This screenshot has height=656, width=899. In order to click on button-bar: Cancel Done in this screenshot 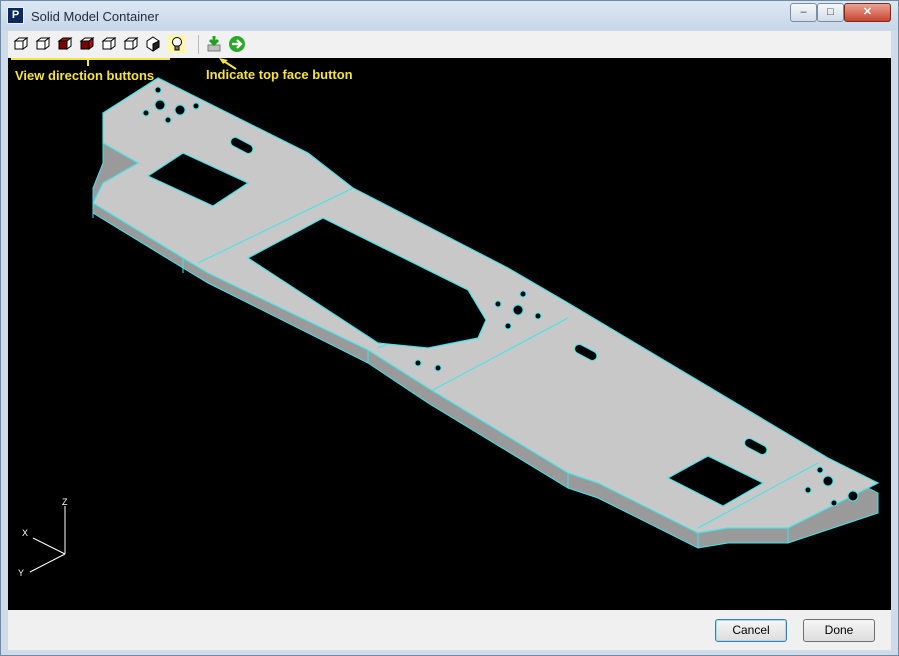, I will do `click(449, 630)`.